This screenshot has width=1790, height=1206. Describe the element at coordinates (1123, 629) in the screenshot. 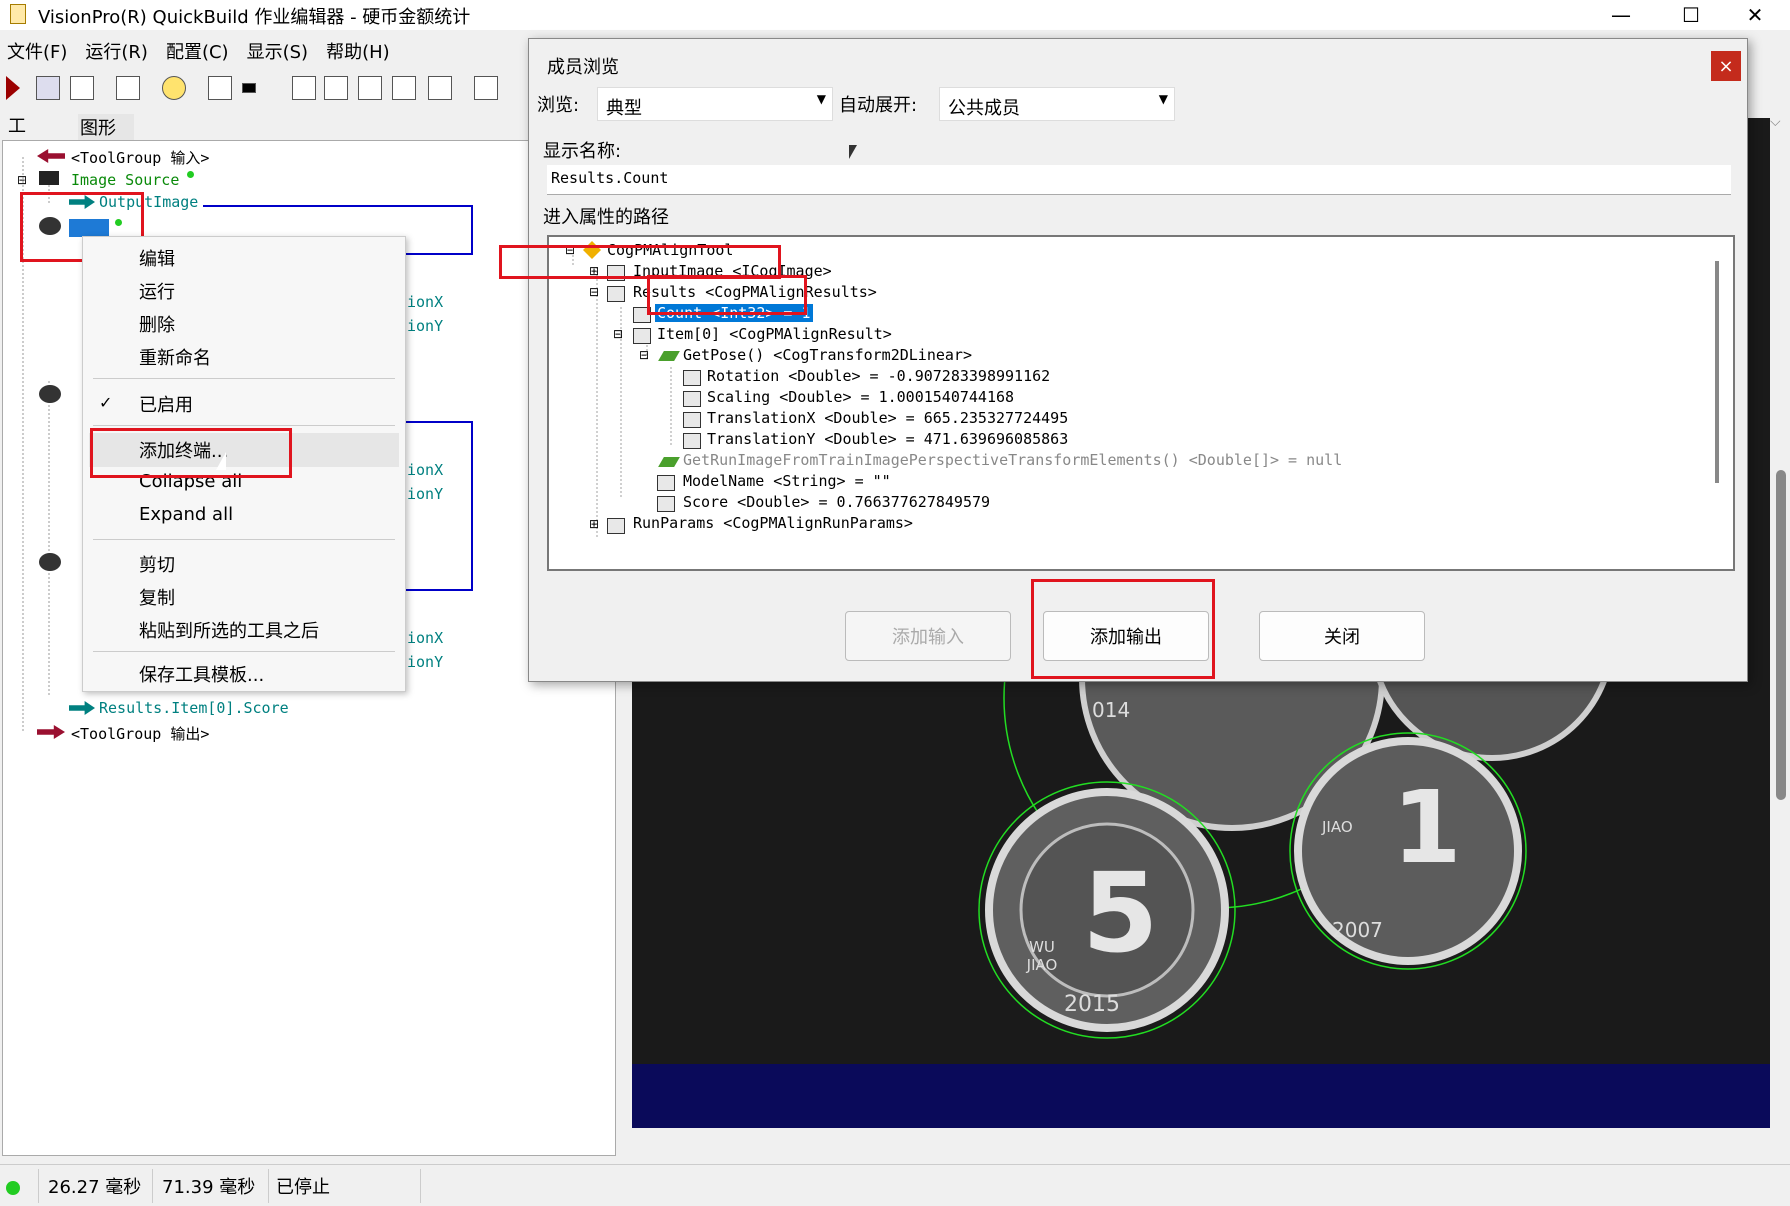

I see `highlight-box-add-output` at that location.